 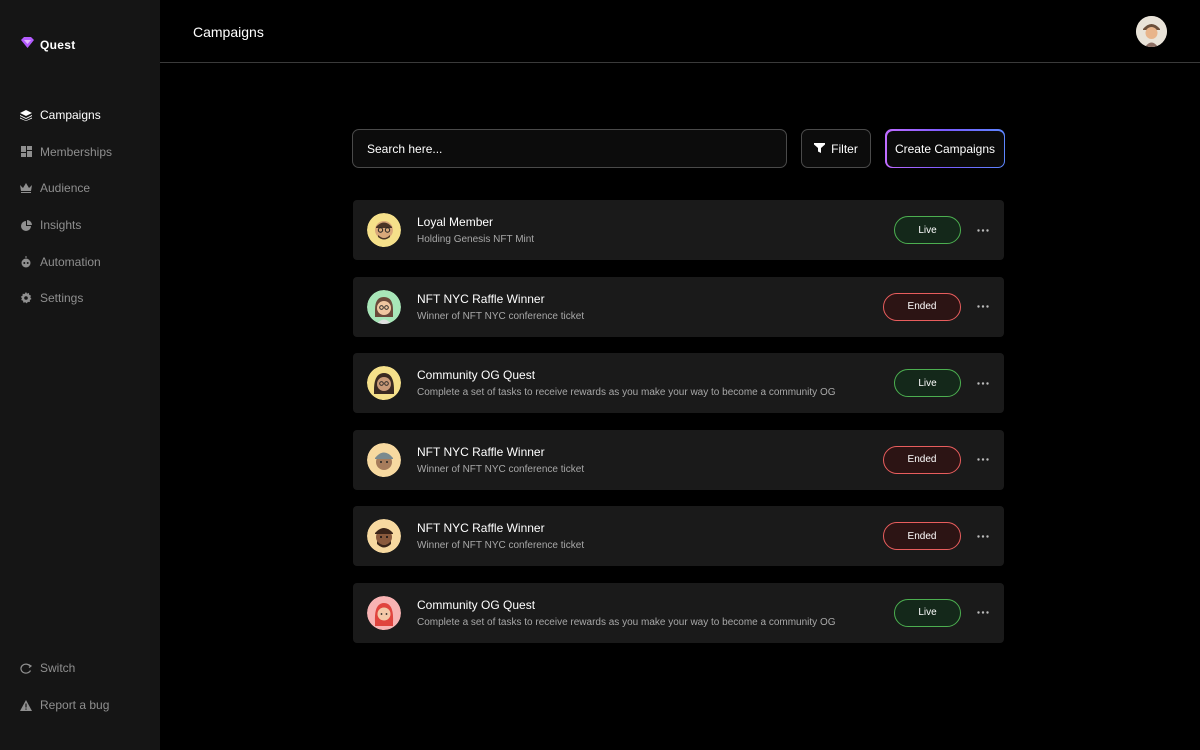 I want to click on campaign-title: Loyal Member, so click(x=455, y=222).